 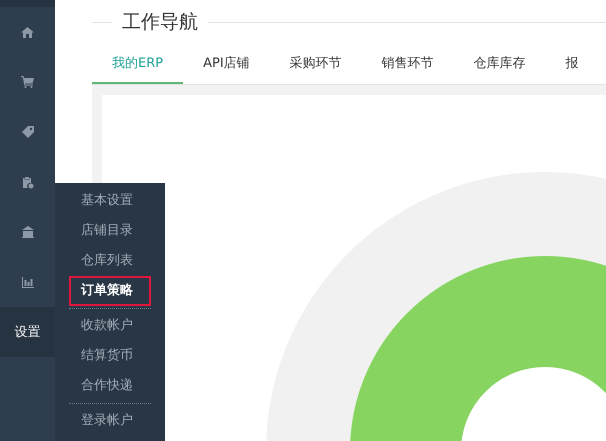 I want to click on menu-item: 店铺目录, so click(x=110, y=231).